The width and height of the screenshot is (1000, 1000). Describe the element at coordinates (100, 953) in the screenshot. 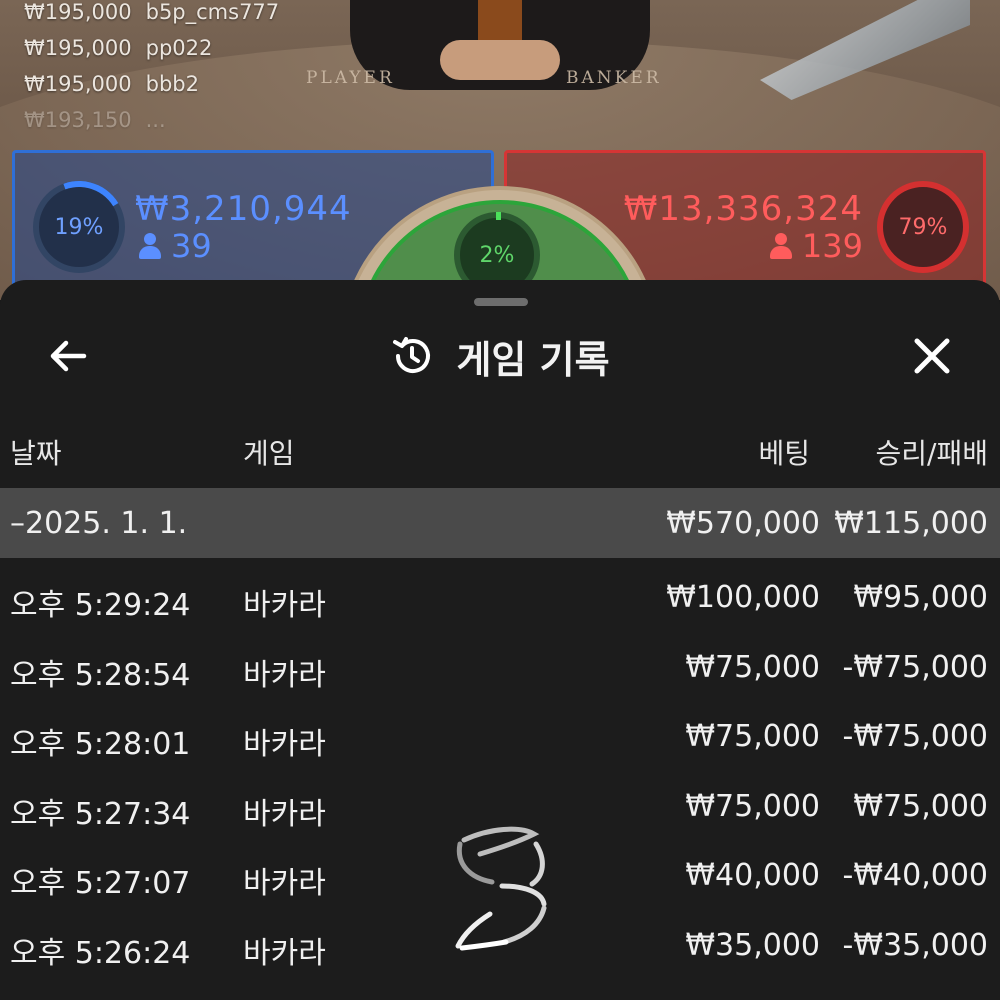

I see `row-time: 오후 5:26:24` at that location.